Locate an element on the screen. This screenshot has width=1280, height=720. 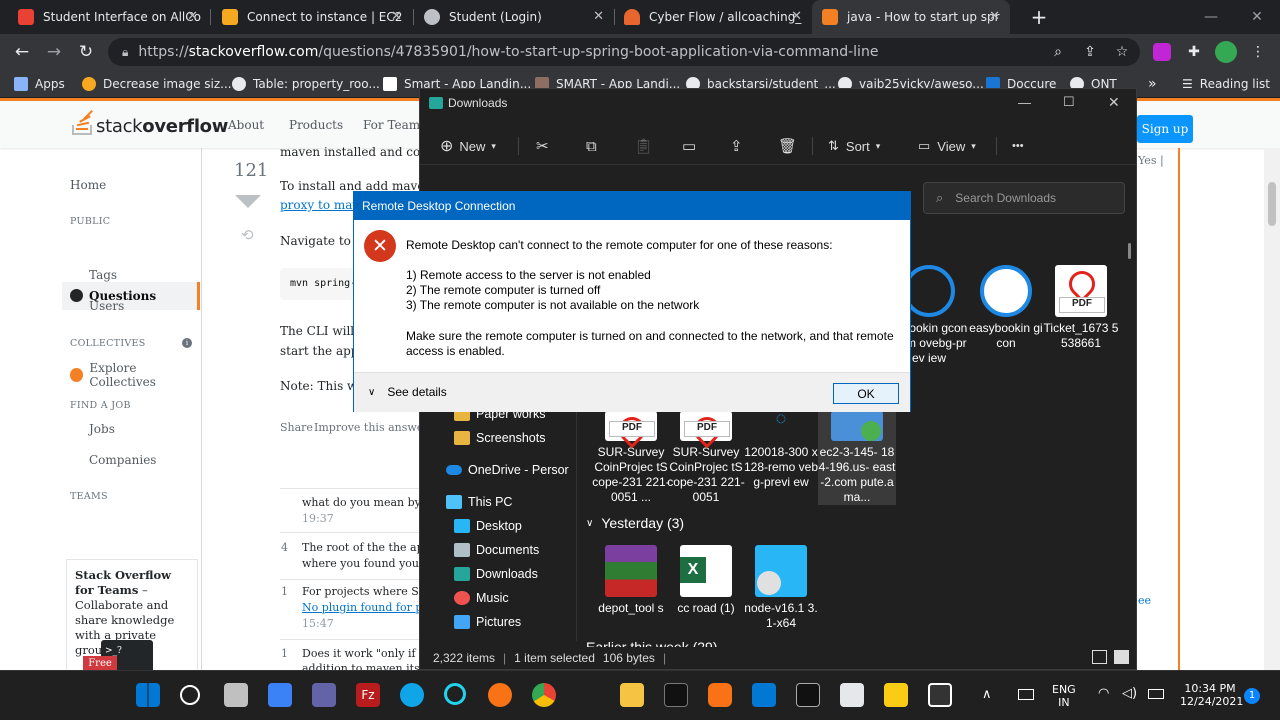
chevron-up-icon: ∧ is located at coordinates (987, 694).